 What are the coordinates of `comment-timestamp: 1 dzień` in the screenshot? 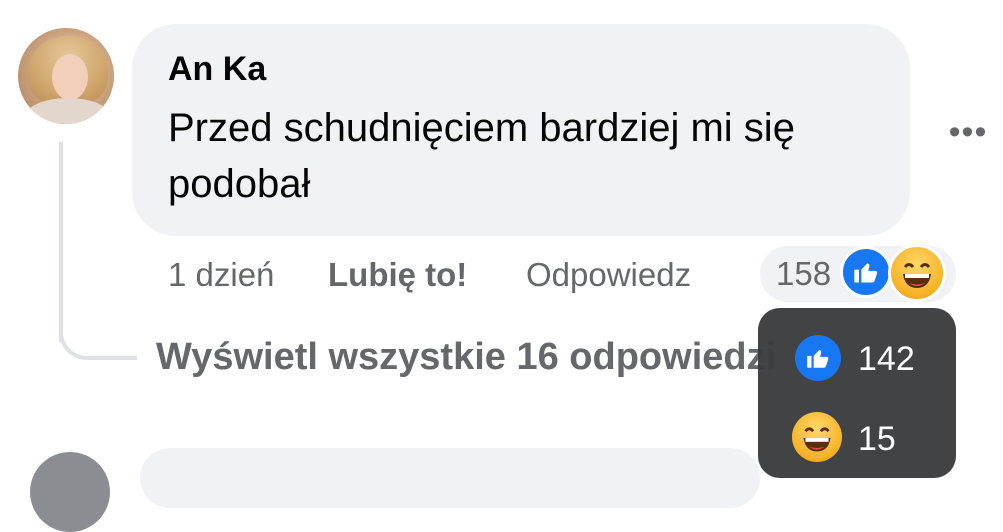 It's located at (221, 275).